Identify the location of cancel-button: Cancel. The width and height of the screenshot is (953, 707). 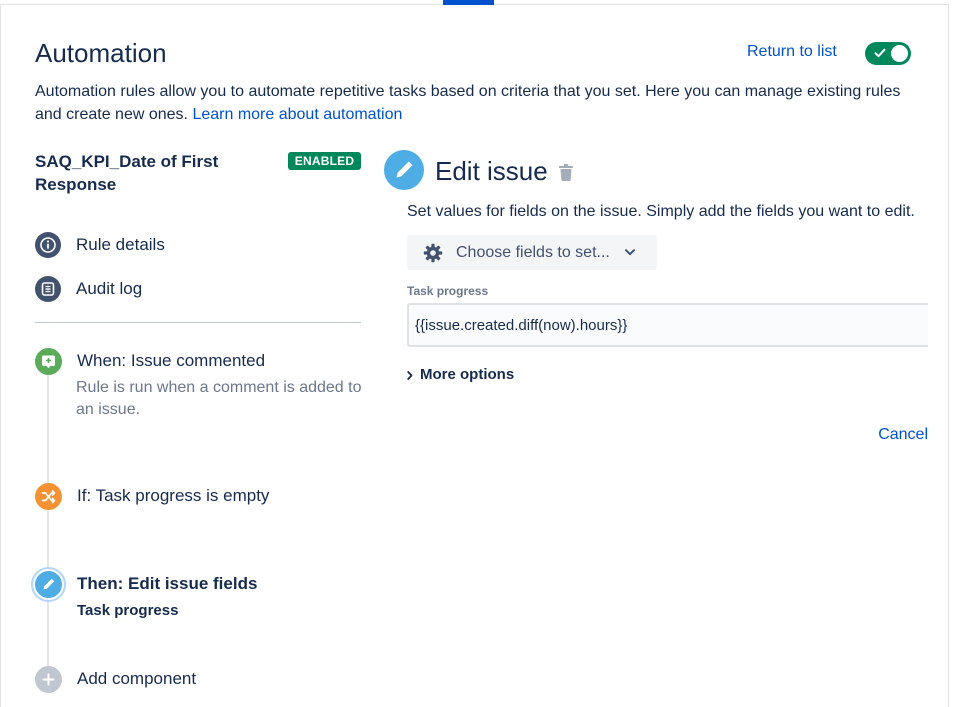
(903, 435).